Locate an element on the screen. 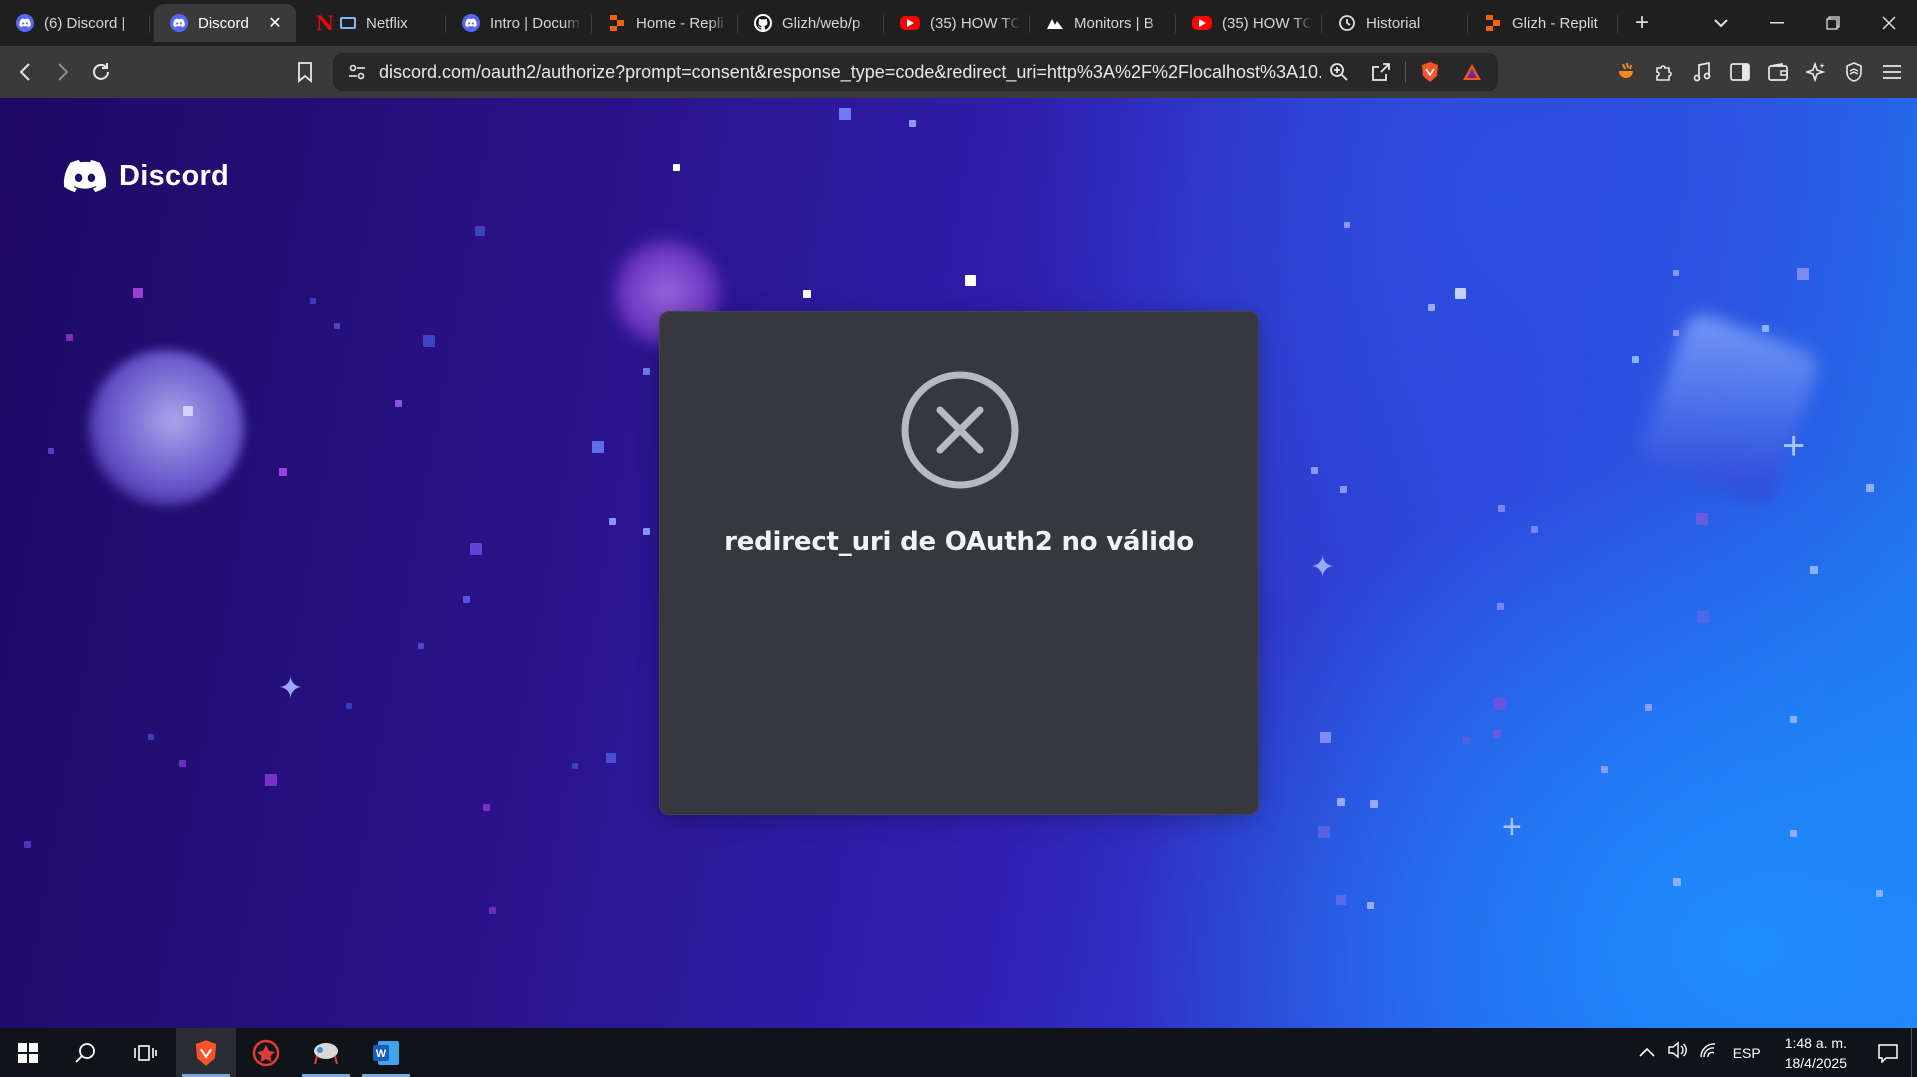 Image resolution: width=1917 pixels, height=1077 pixels. tab-title: (35) HOW TC is located at coordinates (975, 23).